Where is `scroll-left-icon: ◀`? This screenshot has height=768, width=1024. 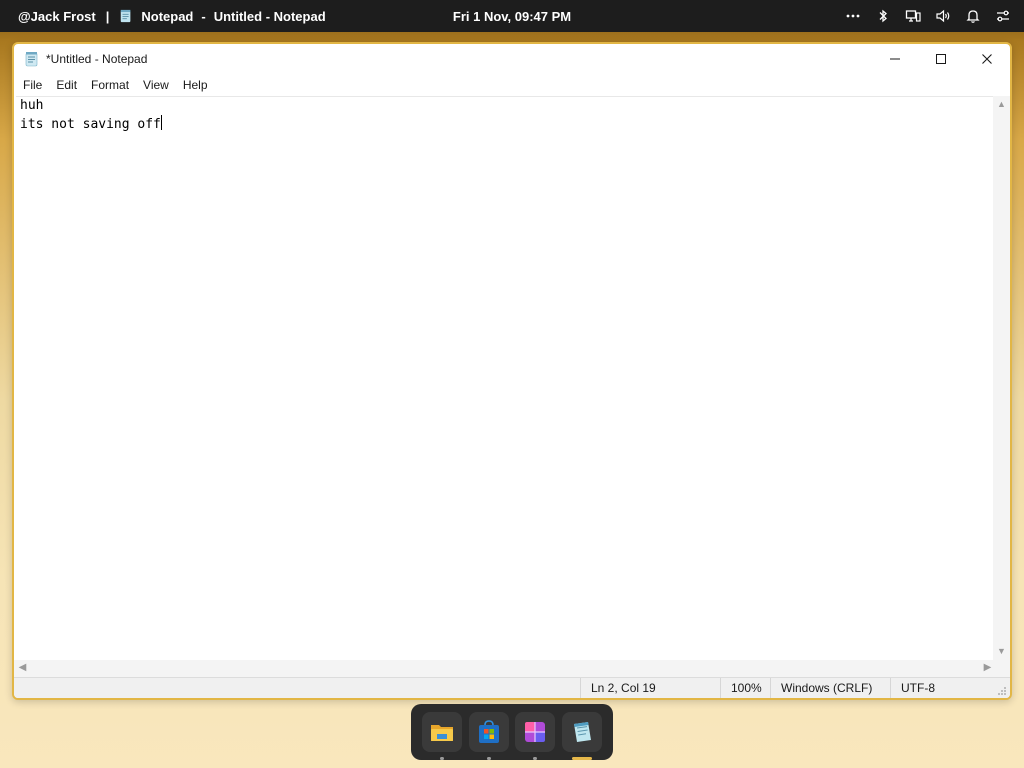
scroll-left-icon: ◀ is located at coordinates (22, 668).